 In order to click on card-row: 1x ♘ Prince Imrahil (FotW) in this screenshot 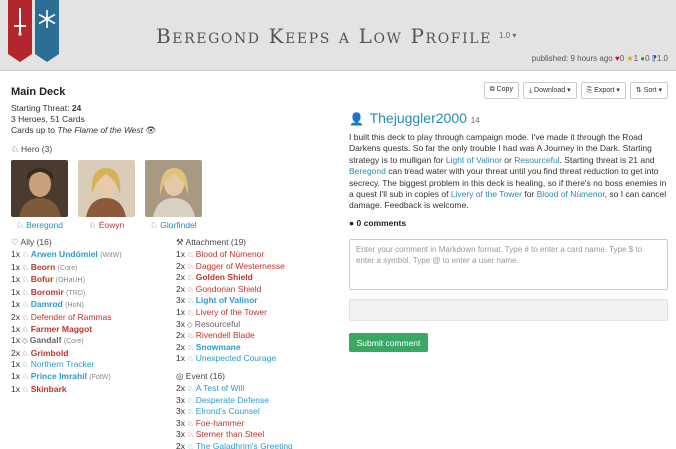, I will do `click(93, 377)`.